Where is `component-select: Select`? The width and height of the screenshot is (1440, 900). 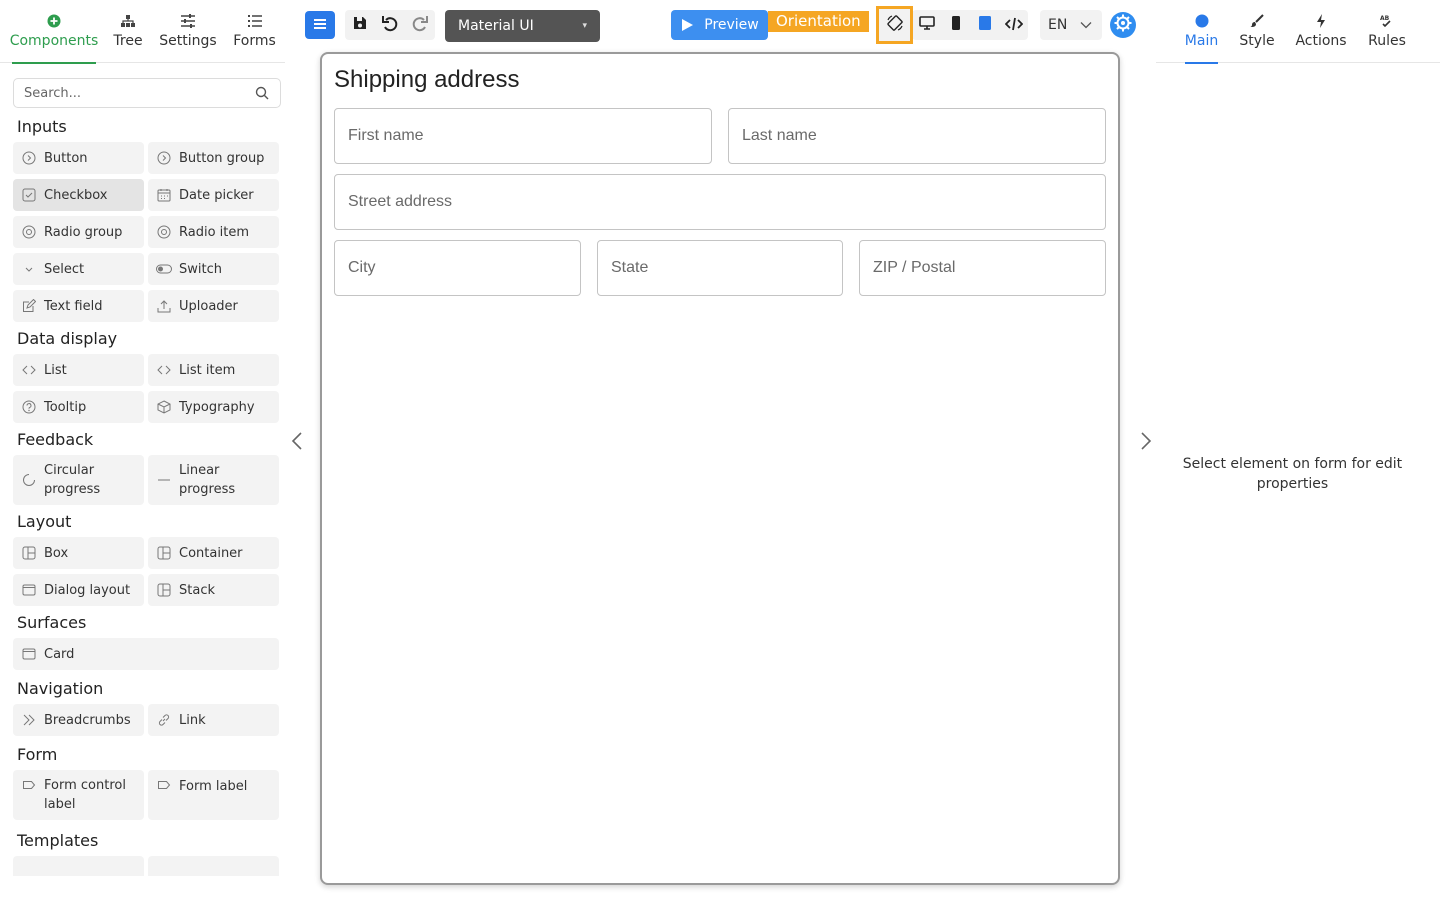 component-select: Select is located at coordinates (78, 269).